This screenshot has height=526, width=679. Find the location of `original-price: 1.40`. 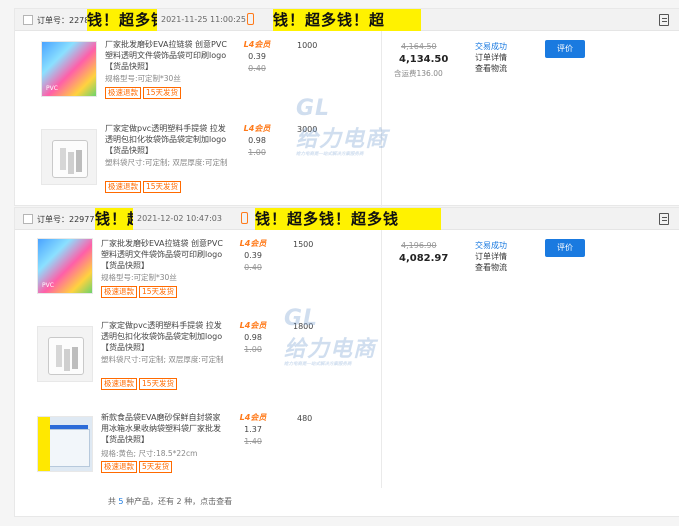

original-price: 1.40 is located at coordinates (253, 441).